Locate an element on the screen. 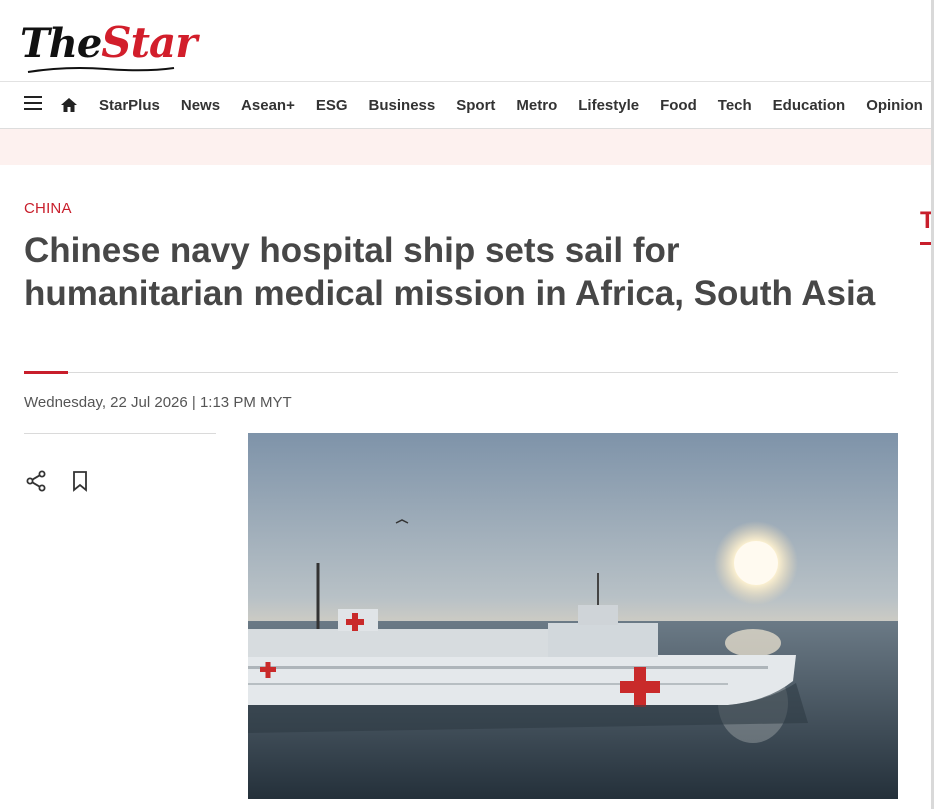 Image resolution: width=934 pixels, height=809 pixels. nav-item-esg: ESG is located at coordinates (332, 105).